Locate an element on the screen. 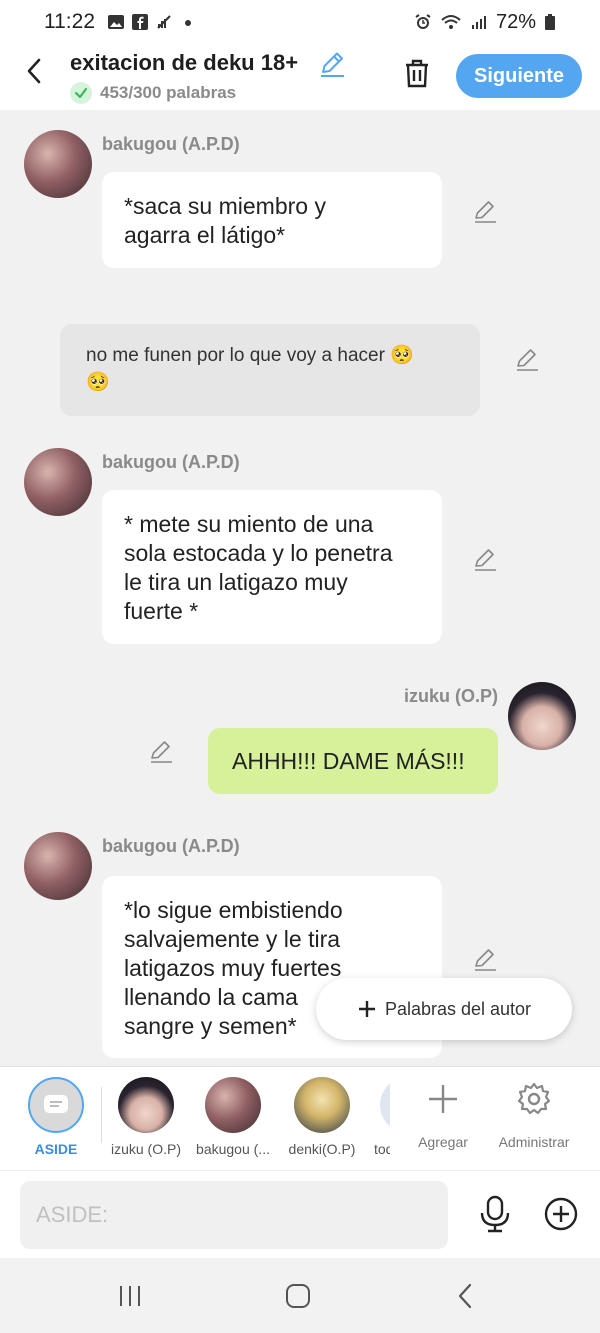 This screenshot has width=600, height=1333. back-arrow-icon is located at coordinates (35, 71).